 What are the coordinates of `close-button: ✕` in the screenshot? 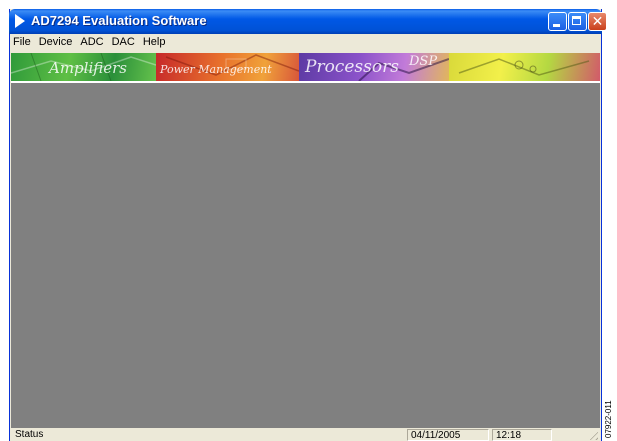 It's located at (597, 21).